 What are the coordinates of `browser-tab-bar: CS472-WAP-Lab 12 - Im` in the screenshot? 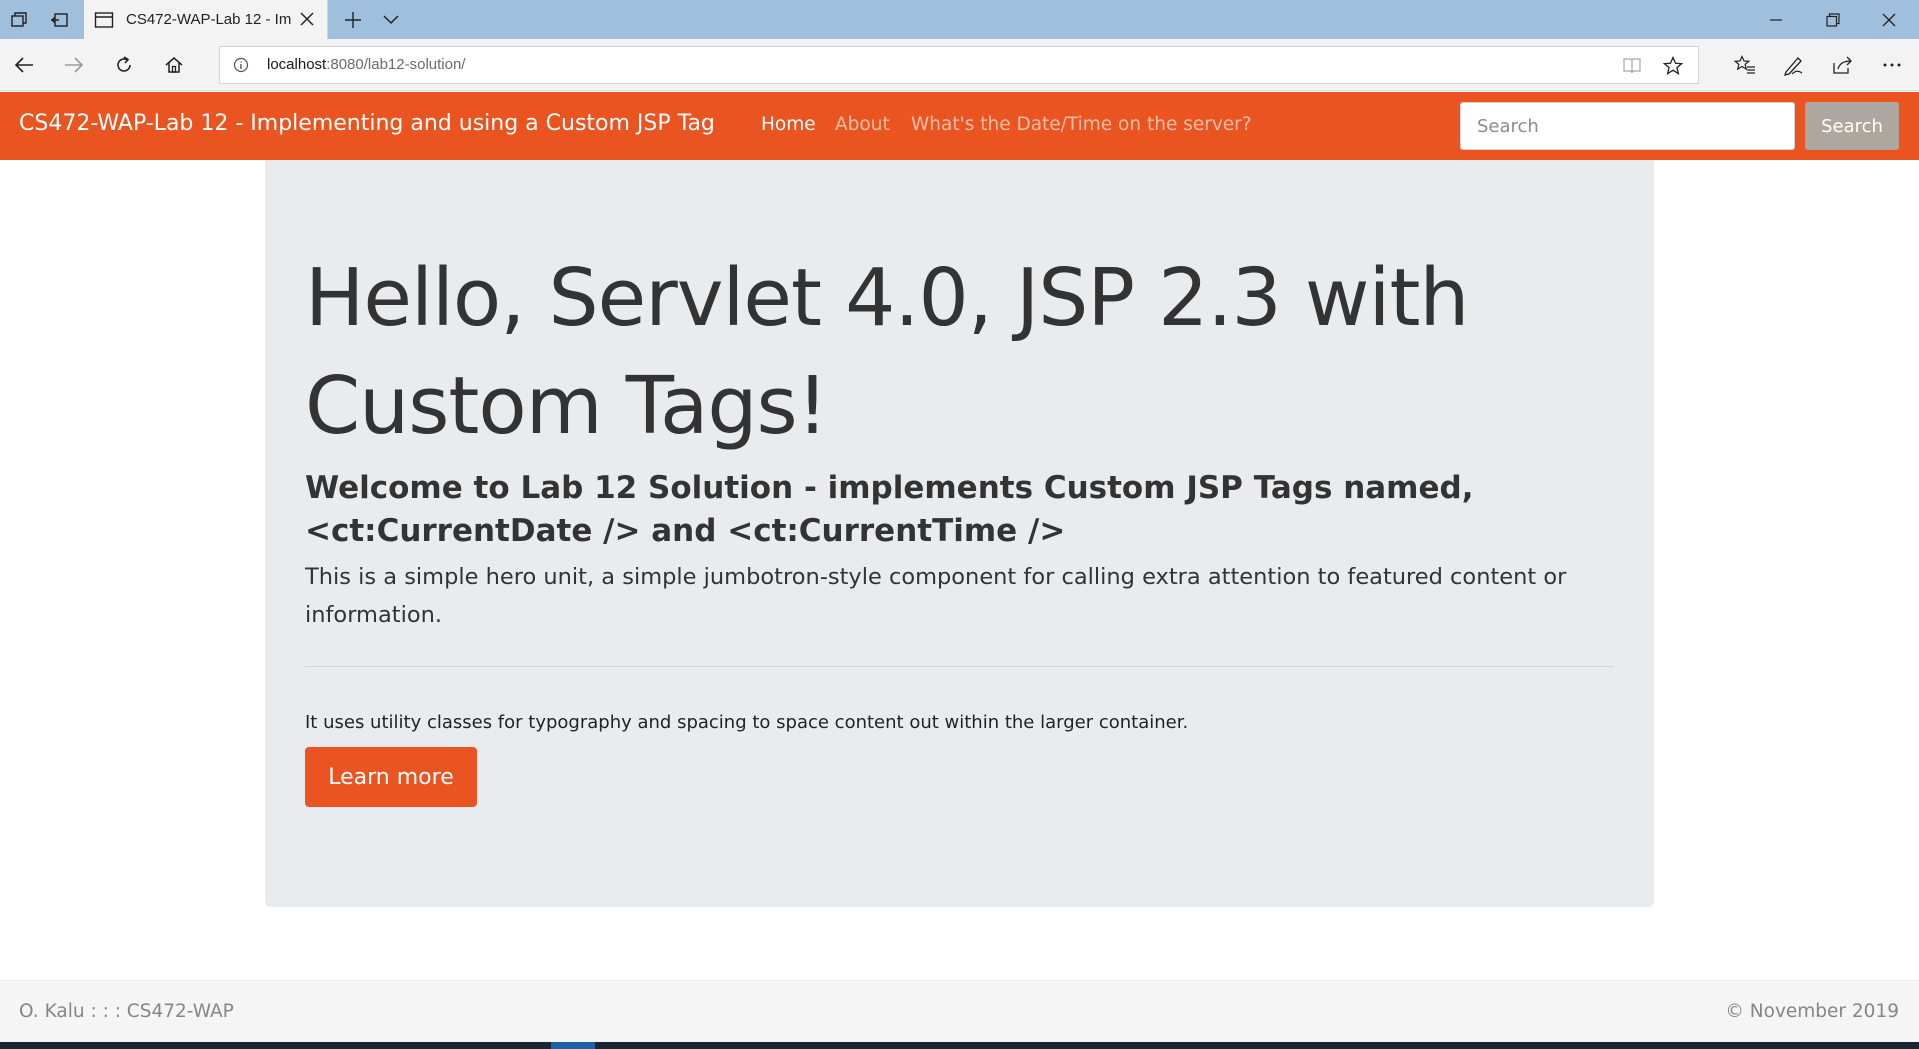 It's located at (959, 19).